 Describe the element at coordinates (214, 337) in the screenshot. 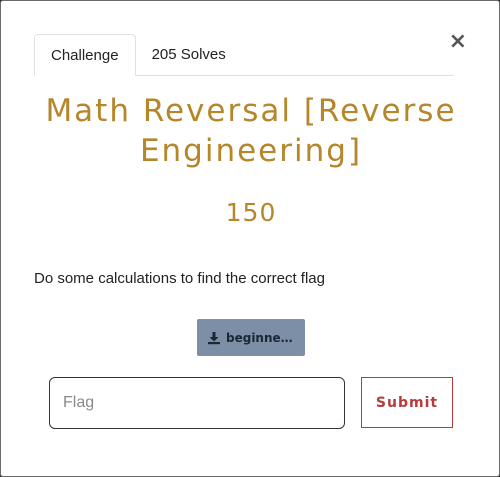

I see `download-icon` at that location.